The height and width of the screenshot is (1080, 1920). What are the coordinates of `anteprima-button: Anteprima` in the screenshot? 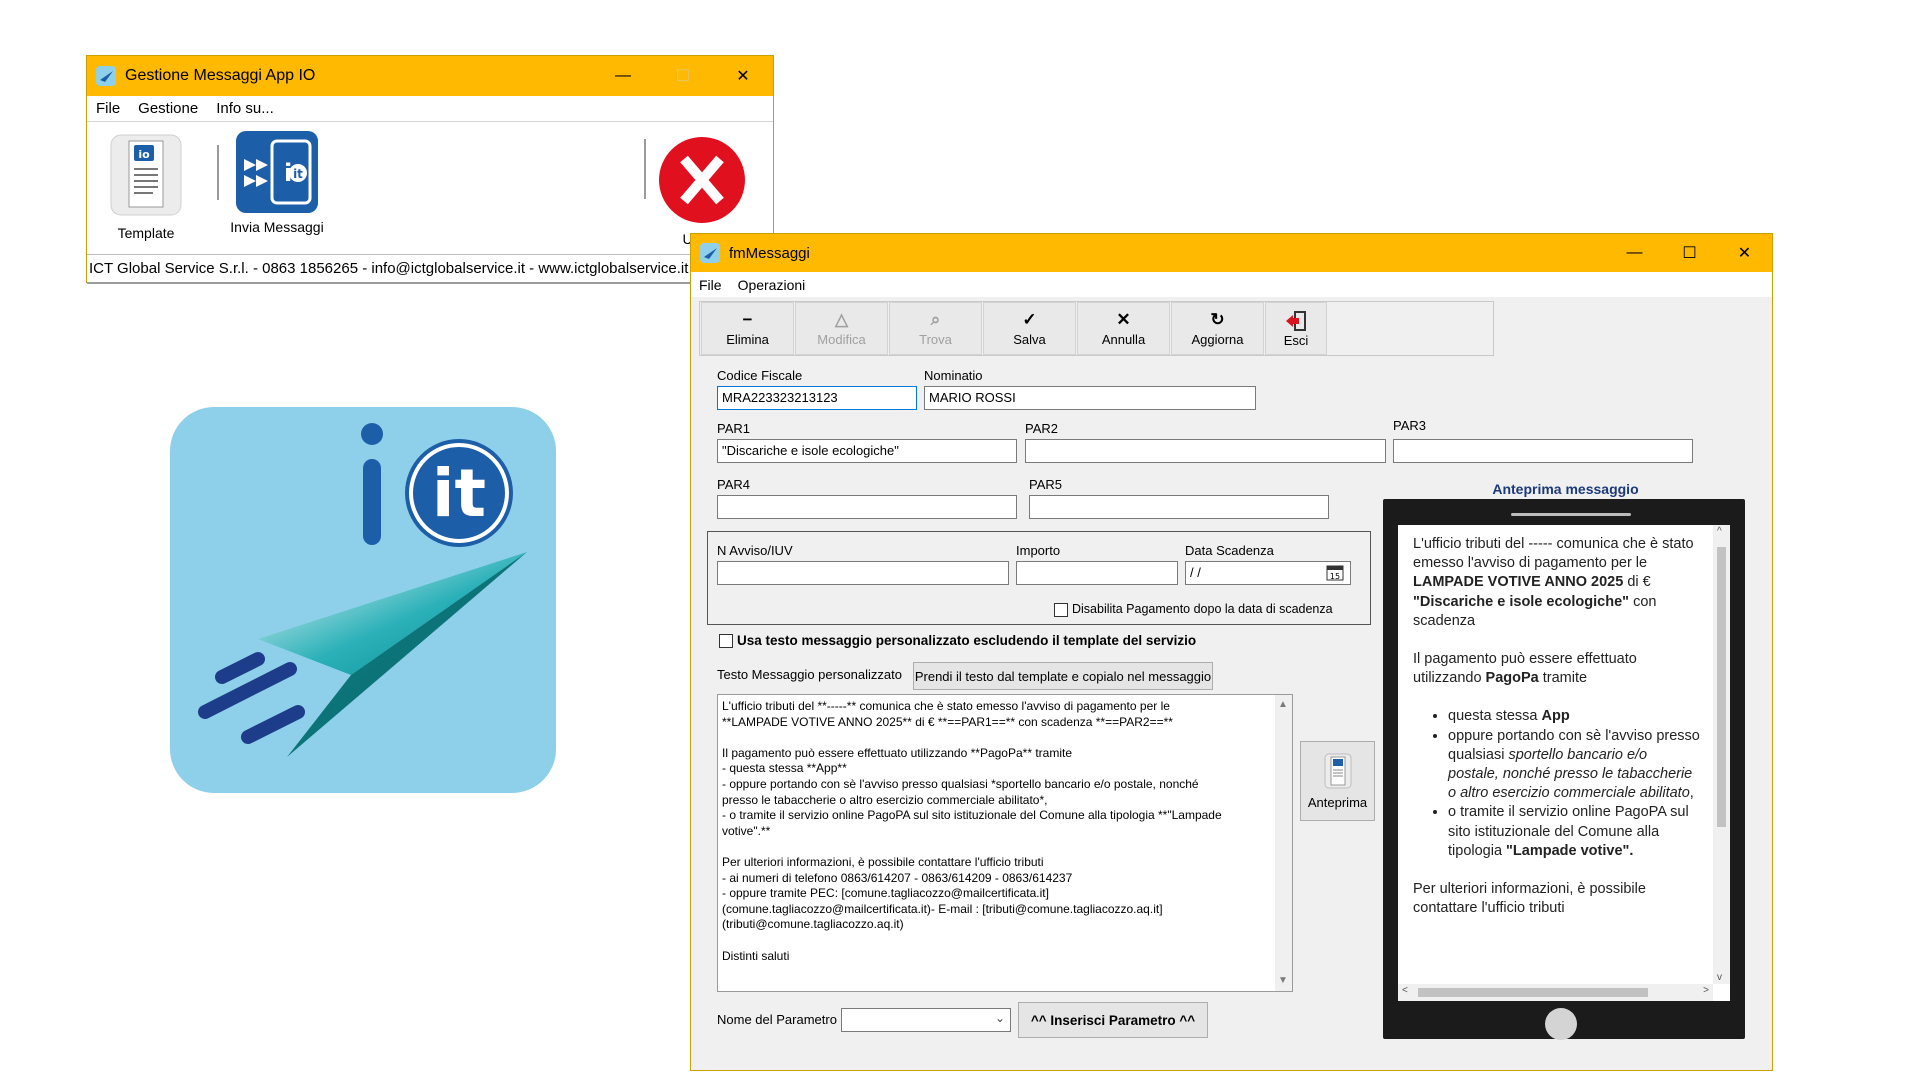 It's located at (1337, 781).